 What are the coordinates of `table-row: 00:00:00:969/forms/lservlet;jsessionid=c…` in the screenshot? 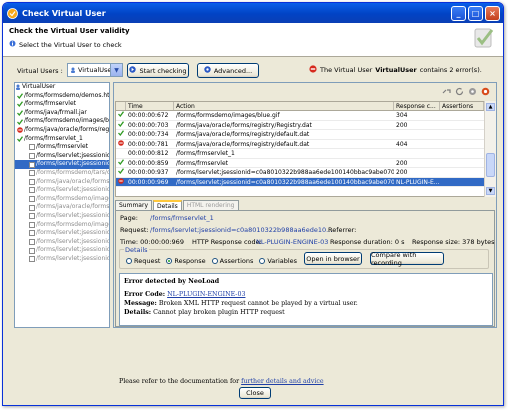 It's located at (300, 182).